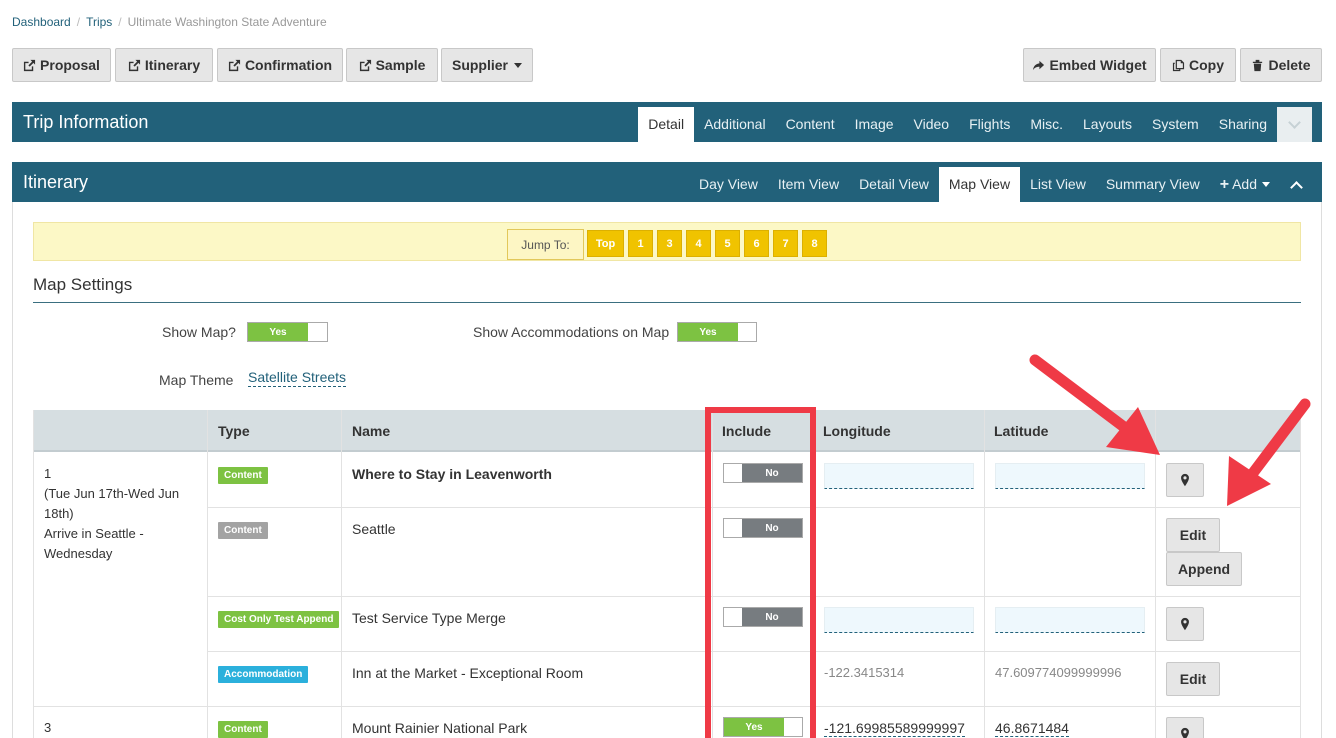 The width and height of the screenshot is (1336, 738). What do you see at coordinates (392, 65) in the screenshot?
I see `sample-button: Sample` at bounding box center [392, 65].